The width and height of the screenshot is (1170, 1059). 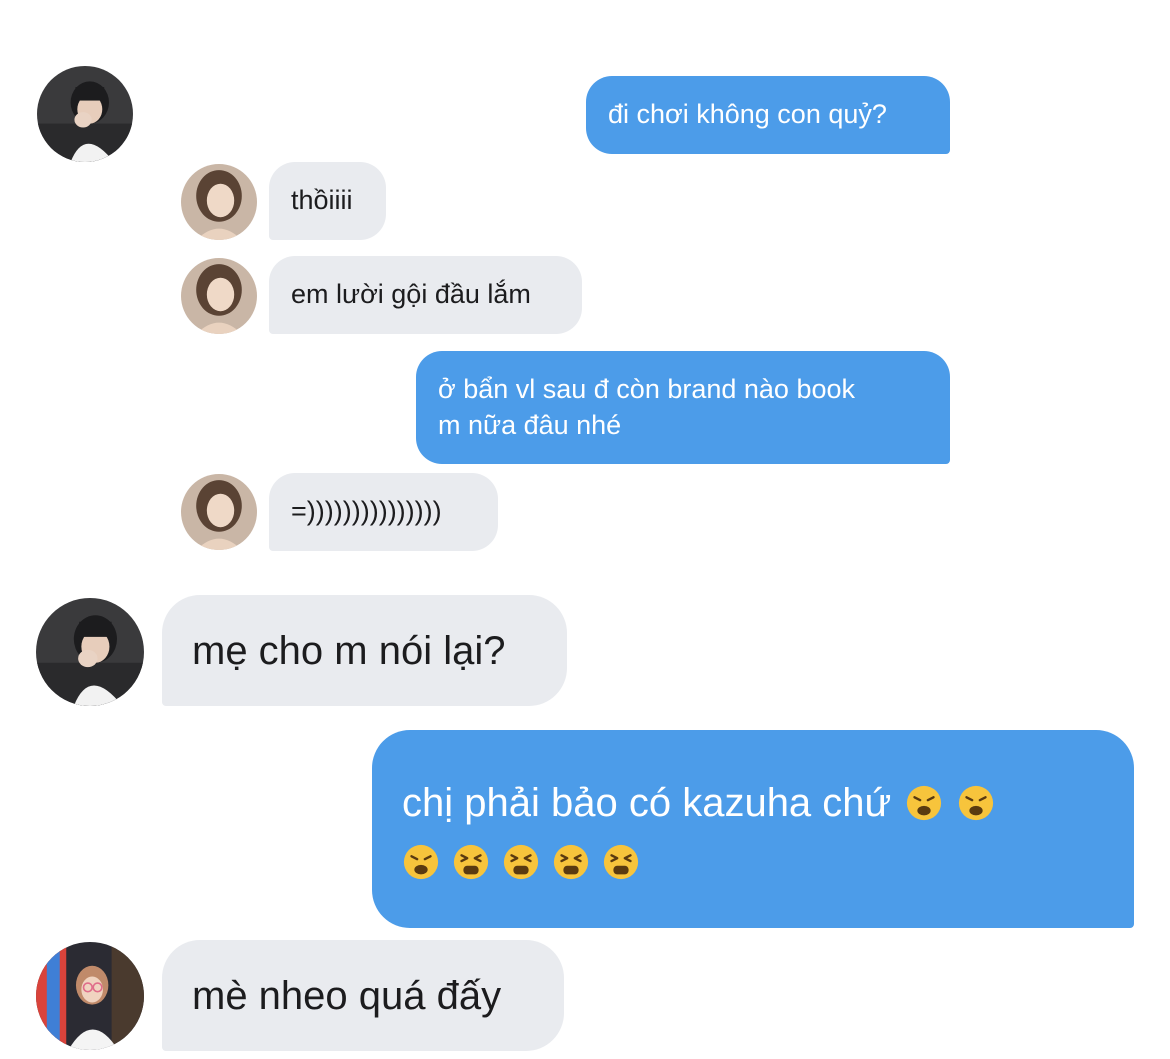 What do you see at coordinates (347, 995) in the screenshot?
I see `message-text: mè nheo quá đấy` at bounding box center [347, 995].